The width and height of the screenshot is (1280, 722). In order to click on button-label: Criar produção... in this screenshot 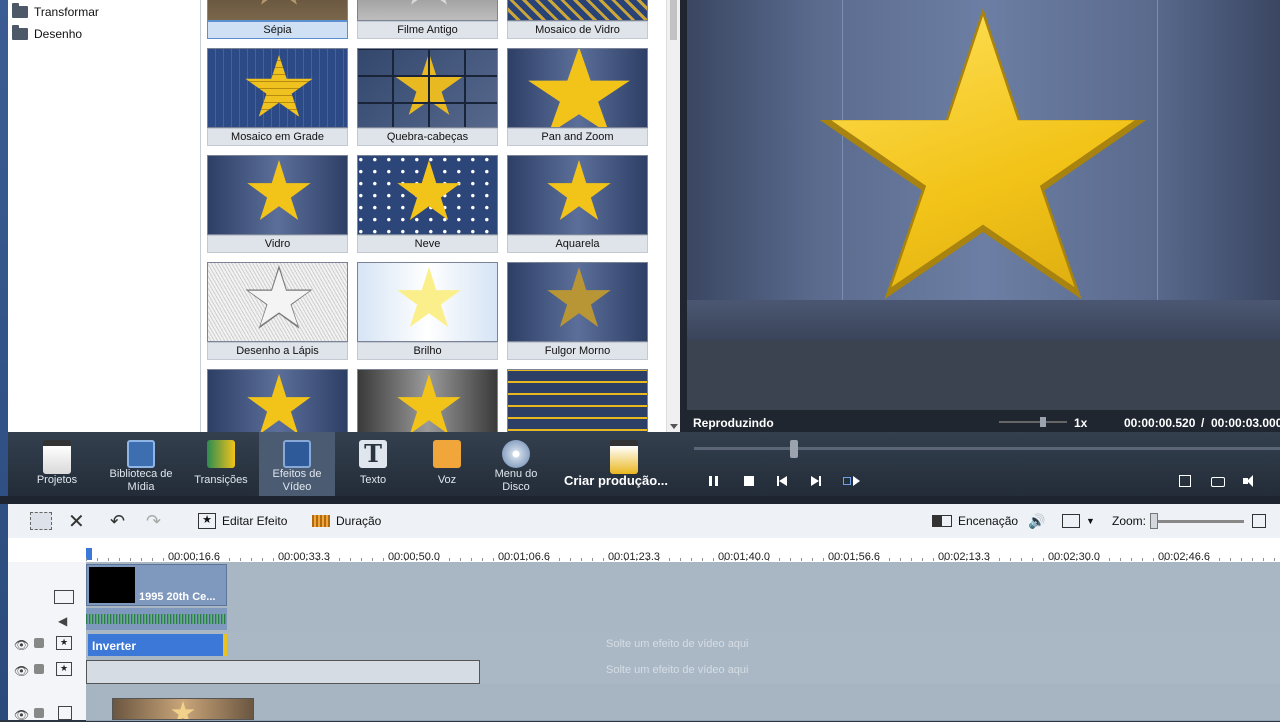, I will do `click(616, 480)`.